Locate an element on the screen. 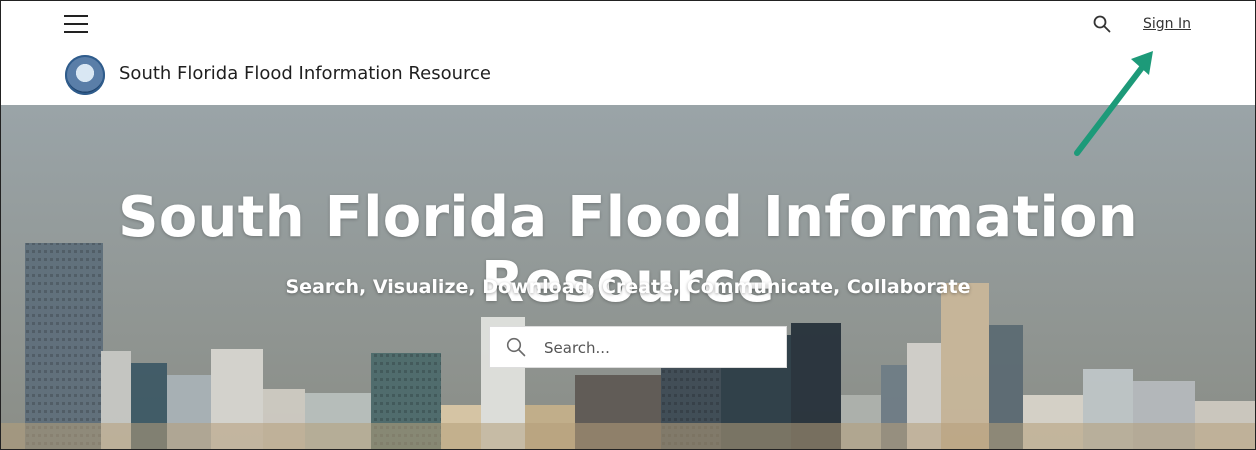  site-logo is located at coordinates (85, 75).